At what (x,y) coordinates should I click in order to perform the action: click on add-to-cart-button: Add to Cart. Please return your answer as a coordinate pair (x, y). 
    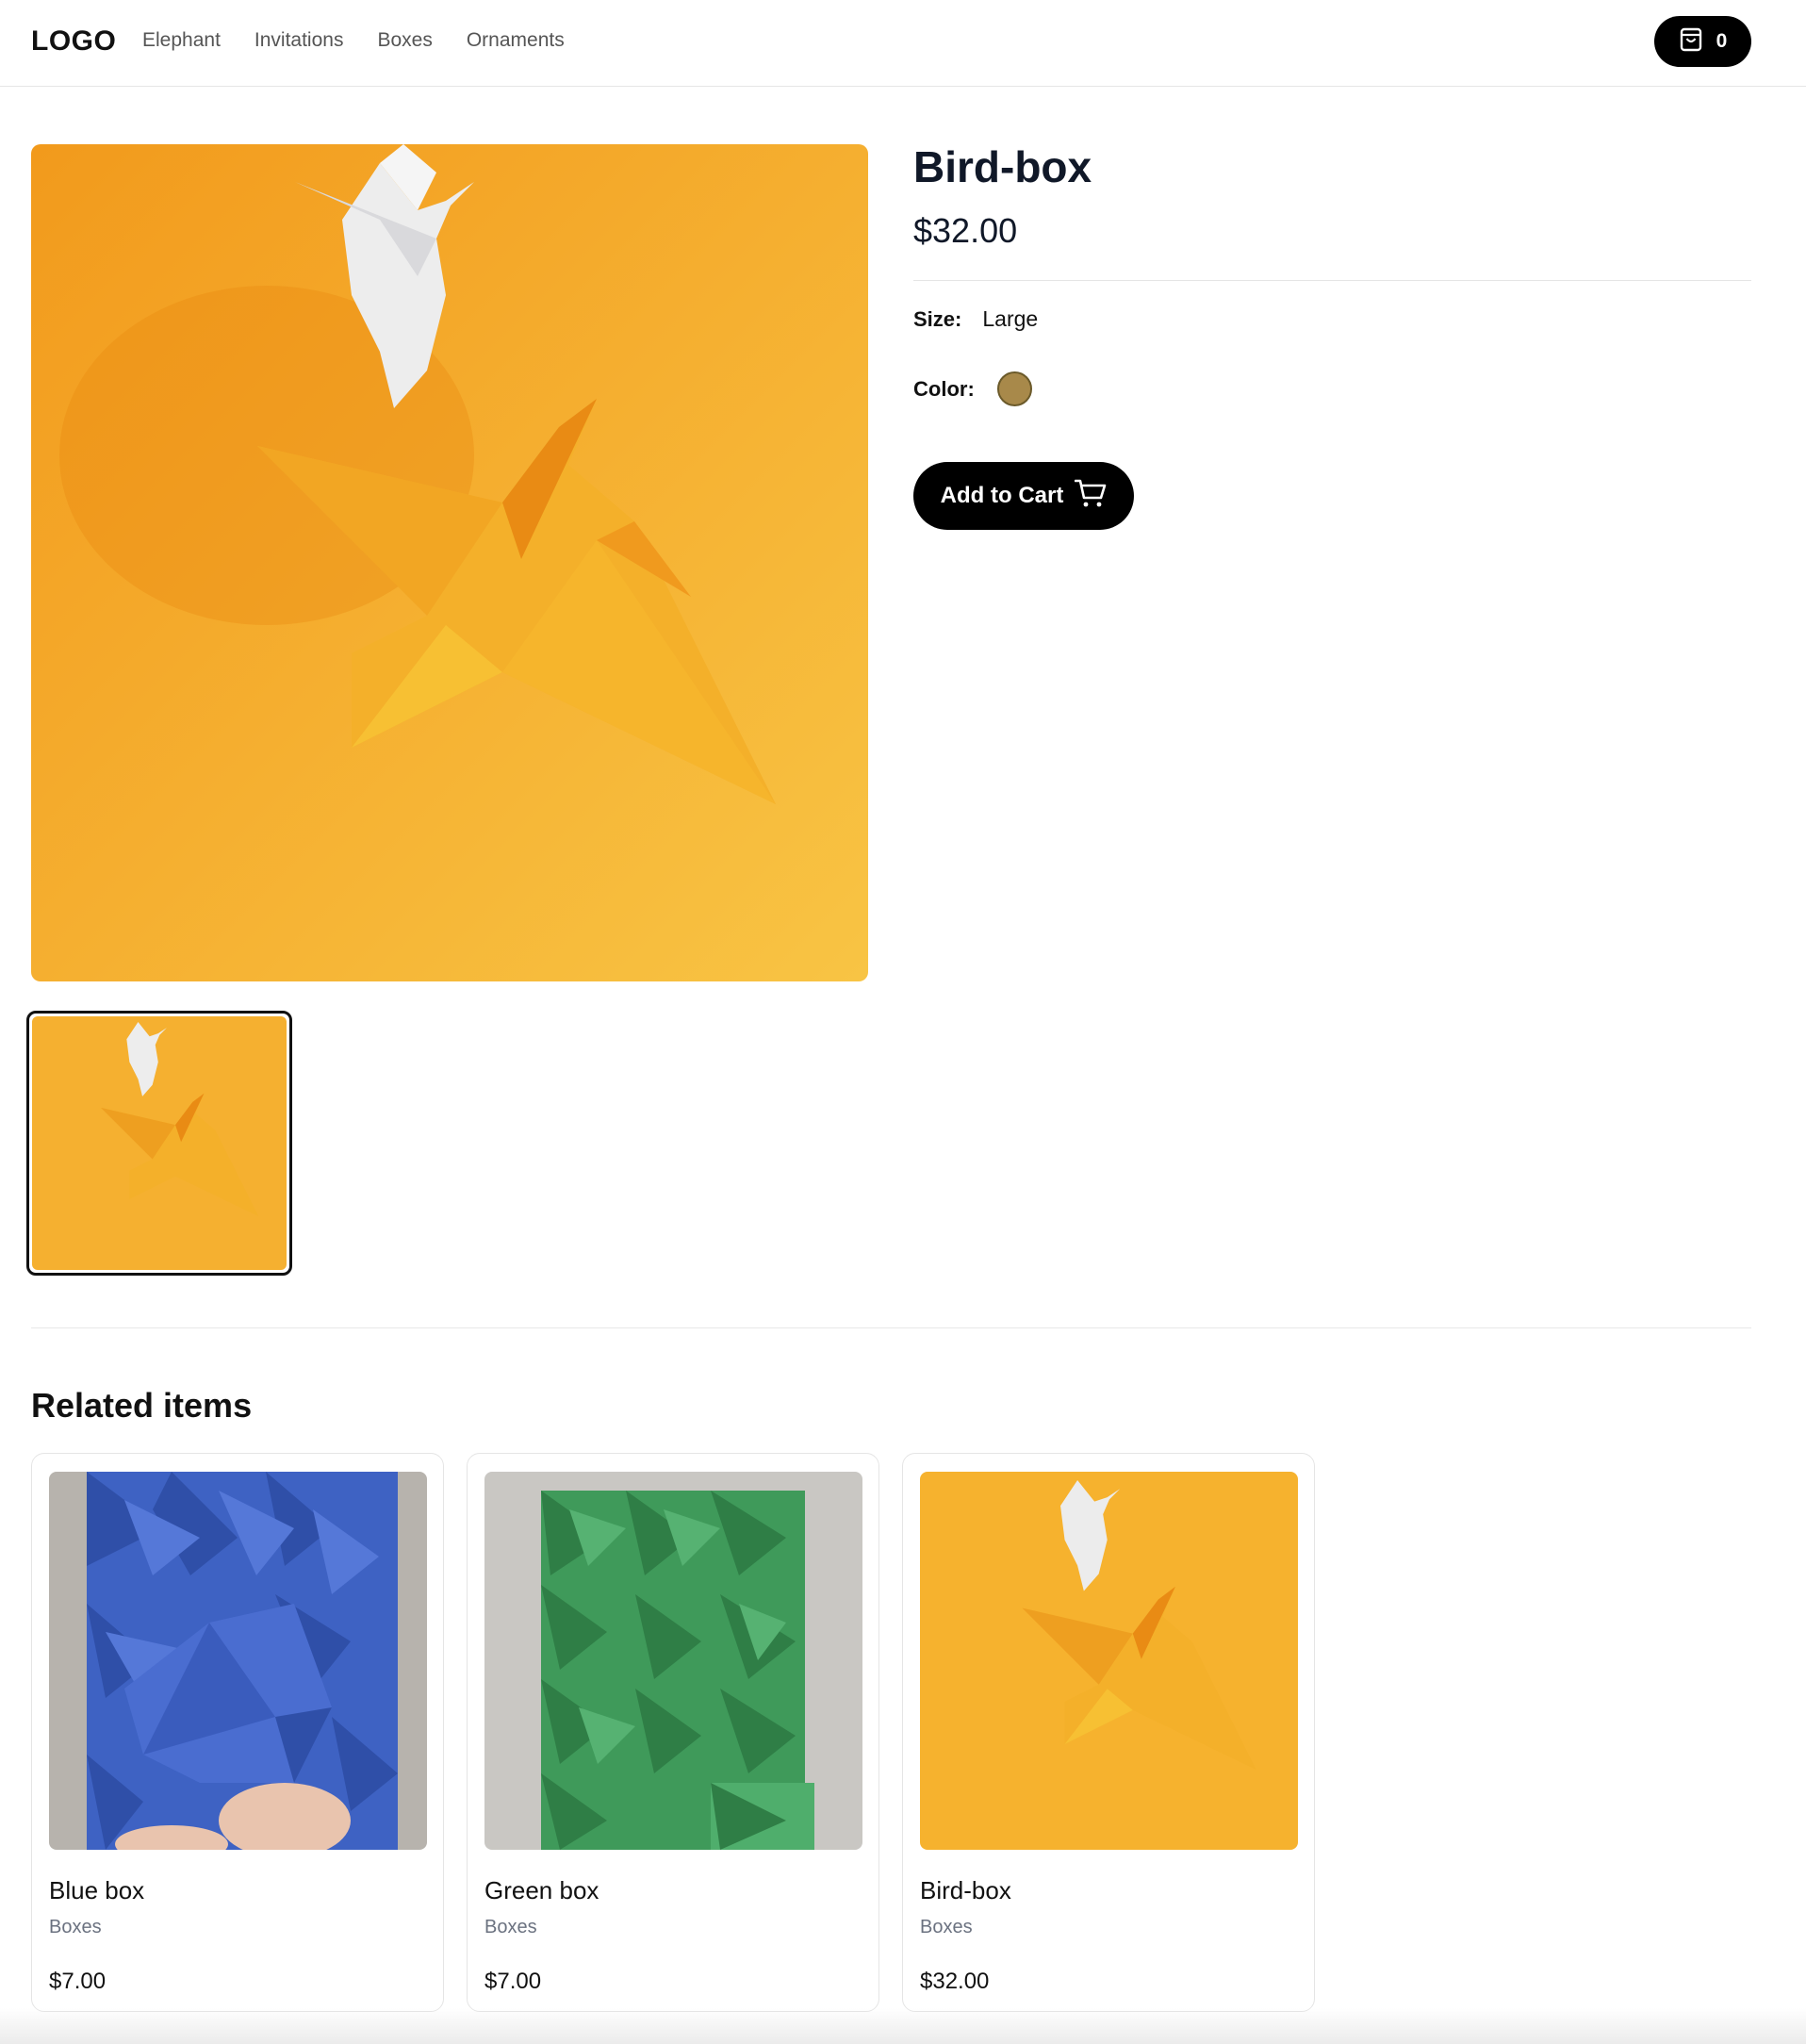
    Looking at the image, I should click on (1023, 496).